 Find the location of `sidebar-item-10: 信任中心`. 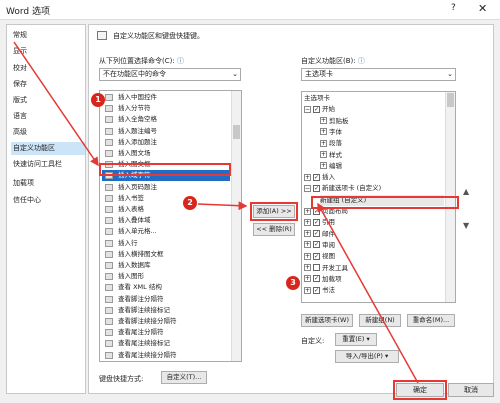

sidebar-item-10: 信任中心 is located at coordinates (48, 200).